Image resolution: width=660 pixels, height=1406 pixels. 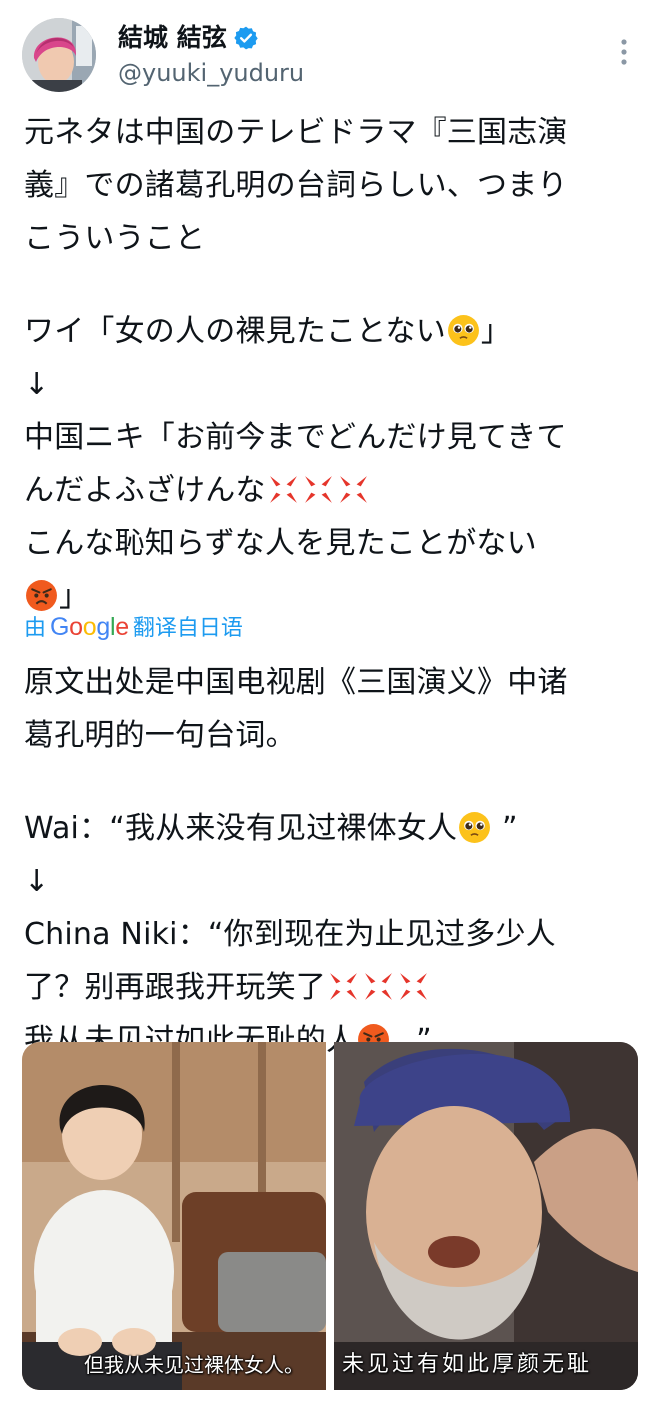 What do you see at coordinates (486, 1216) in the screenshot?
I see `media-photo-right: 未见过有如此厚颜无耻` at bounding box center [486, 1216].